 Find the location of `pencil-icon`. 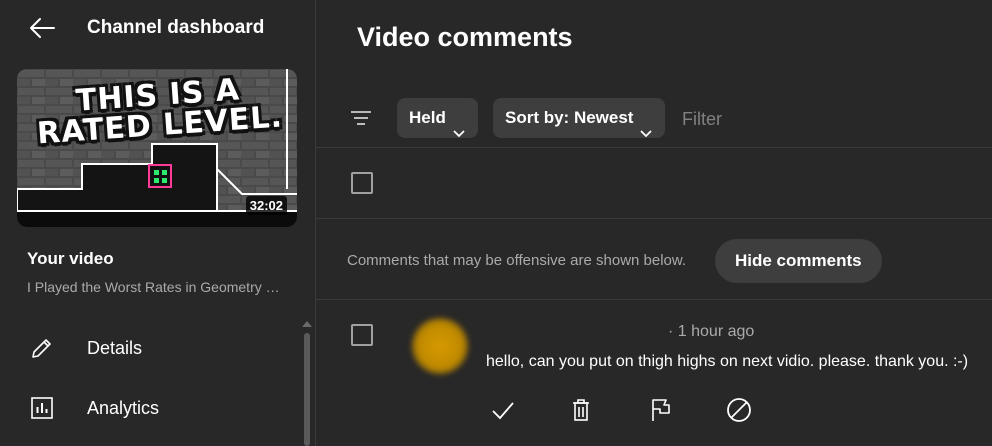

pencil-icon is located at coordinates (42, 348).